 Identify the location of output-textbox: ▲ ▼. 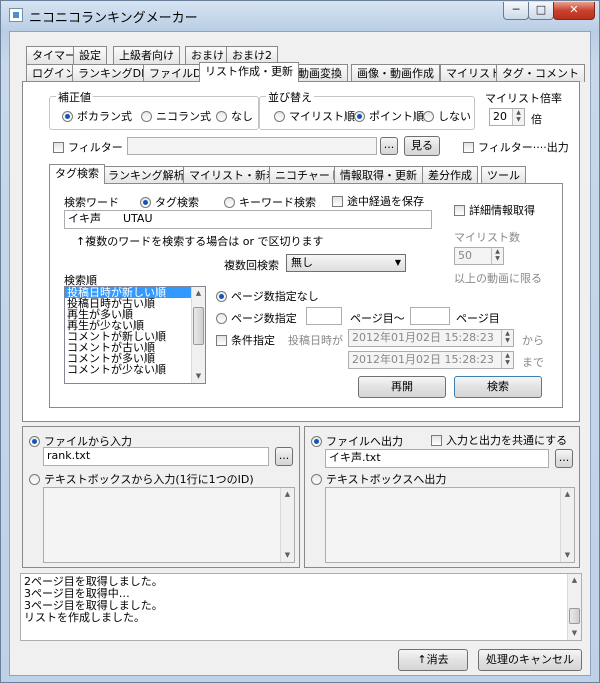
(450, 525).